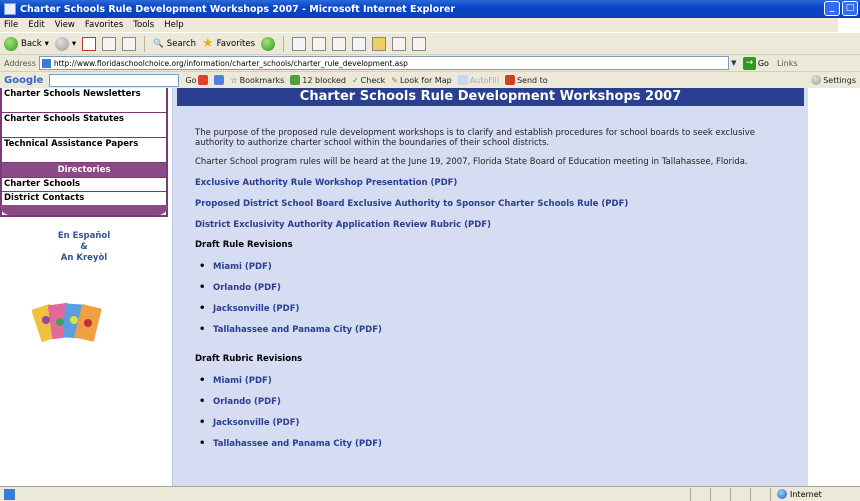 The width and height of the screenshot is (860, 501). I want to click on nav-item-district-contacts: District Contacts, so click(84, 198).